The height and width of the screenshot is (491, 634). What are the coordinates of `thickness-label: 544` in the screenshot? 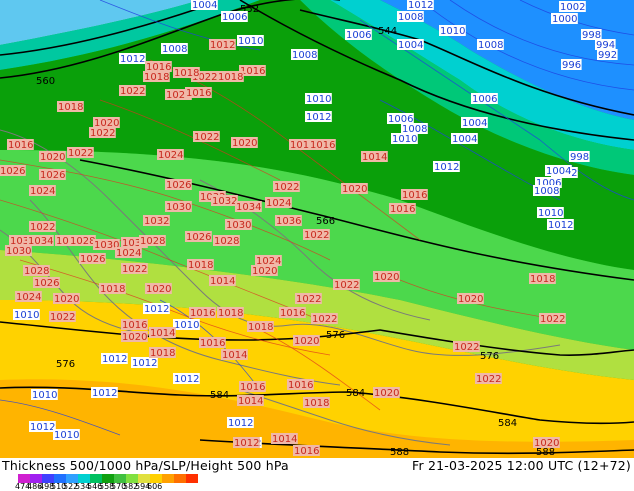 It's located at (387, 31).